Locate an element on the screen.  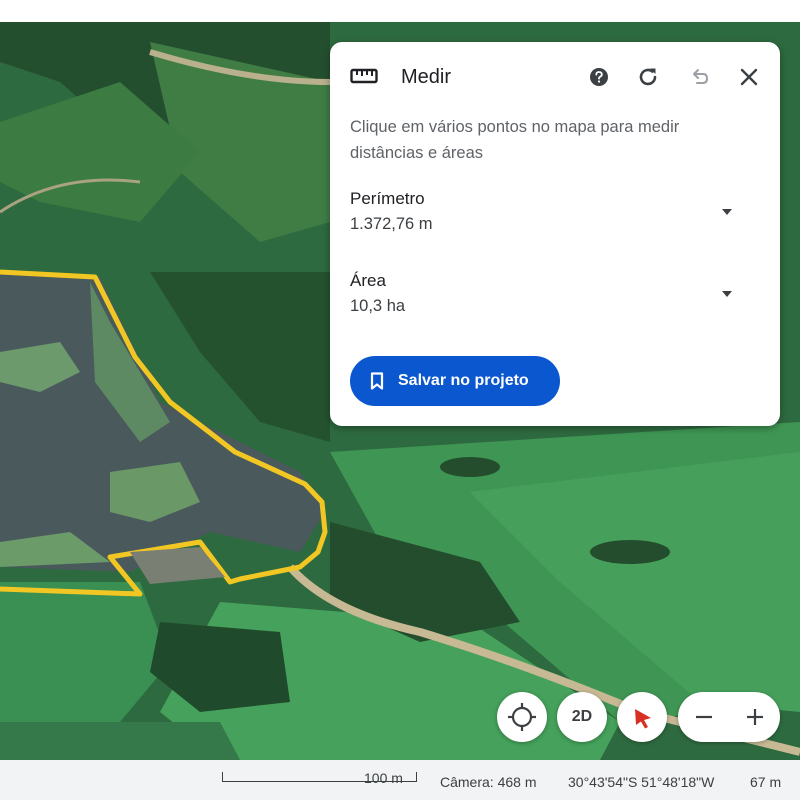
close-button is located at coordinates (749, 77).